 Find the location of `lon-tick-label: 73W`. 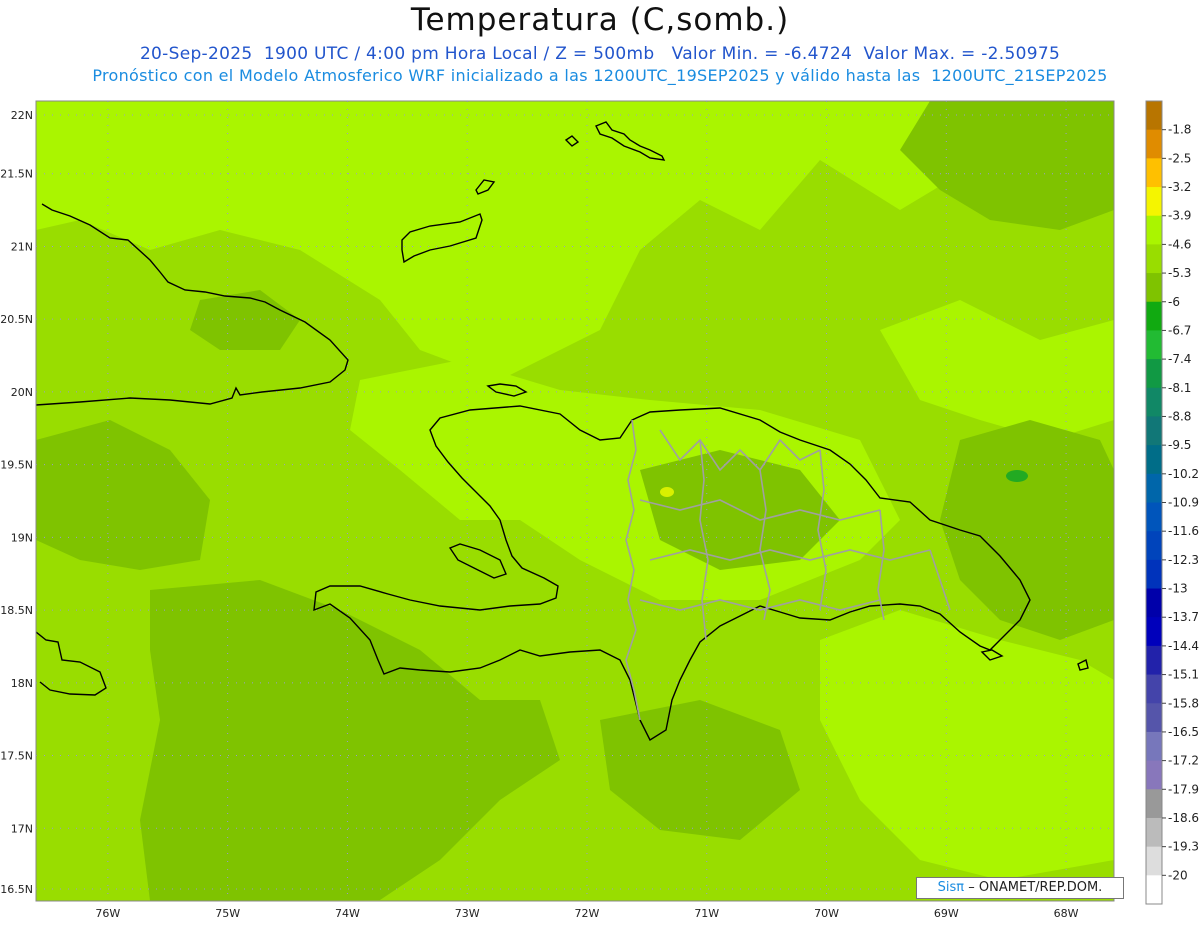

lon-tick-label: 73W is located at coordinates (467, 913).